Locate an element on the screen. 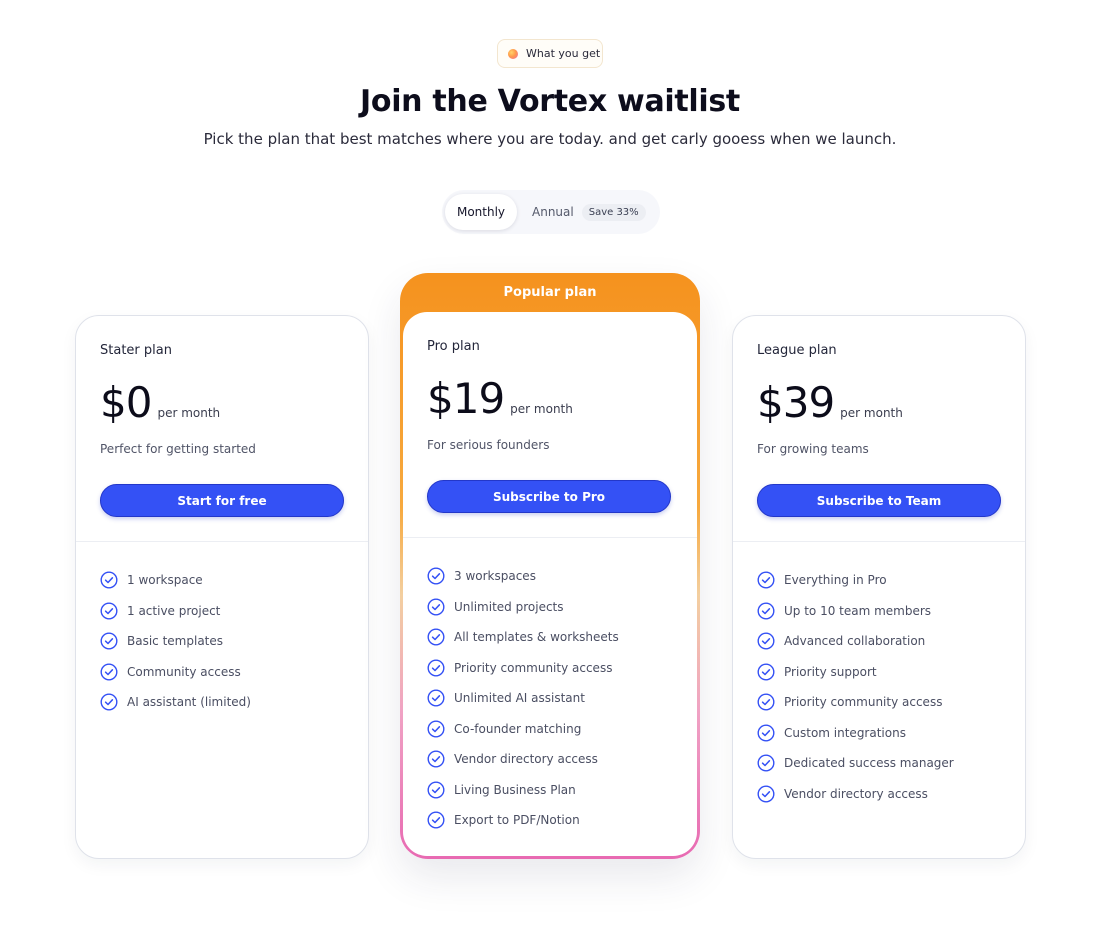 Image resolution: width=1100 pixels, height=935 pixels. billing-annual-option: Annual Save 33% is located at coordinates (581, 212).